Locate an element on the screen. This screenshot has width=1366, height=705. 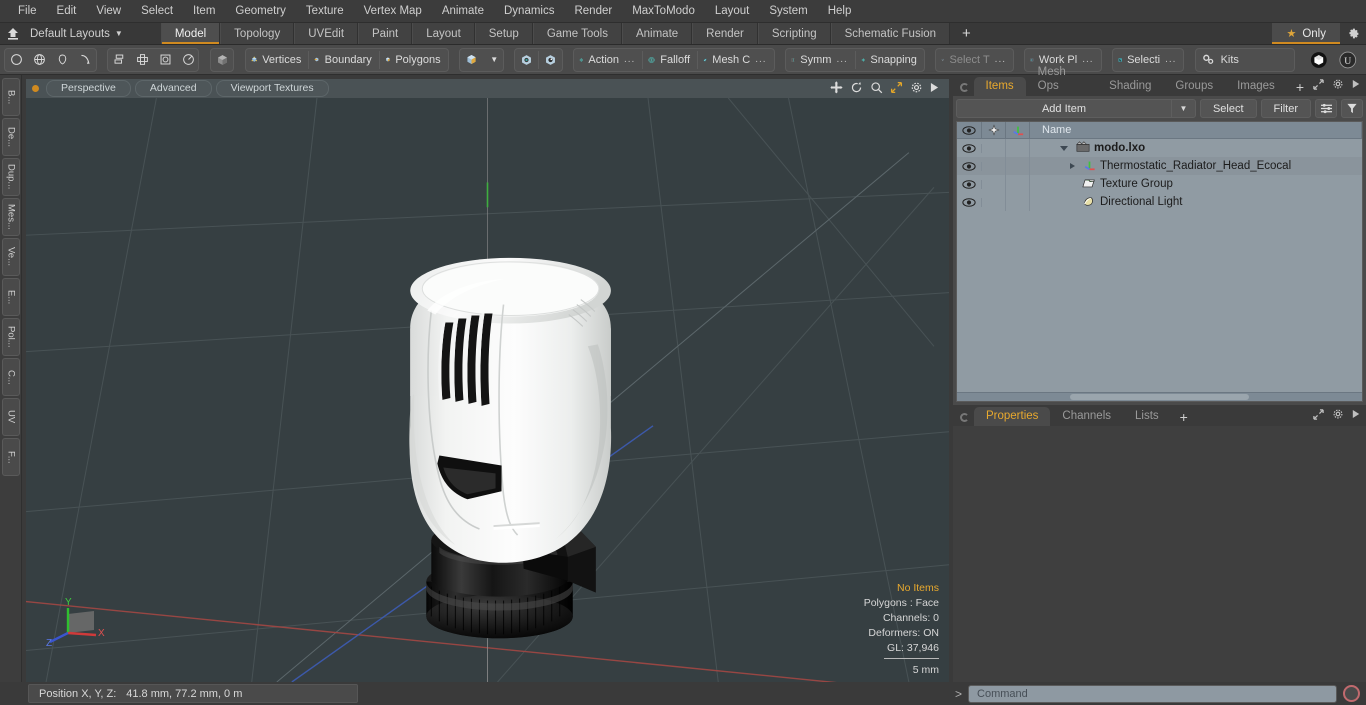
table-row: Thermostatic_Radiator_Head_Ecocal is located at coordinates (1159, 166).